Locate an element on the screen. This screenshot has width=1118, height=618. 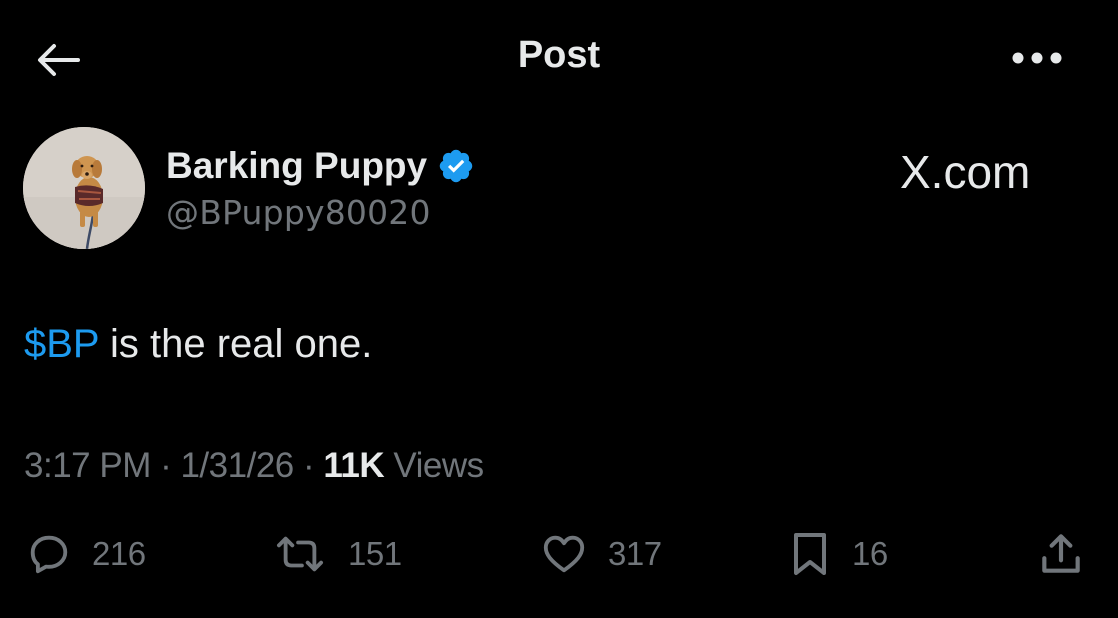
post-meta: 3:17 PM · 1/31/26 · 11K Views is located at coordinates (254, 466).